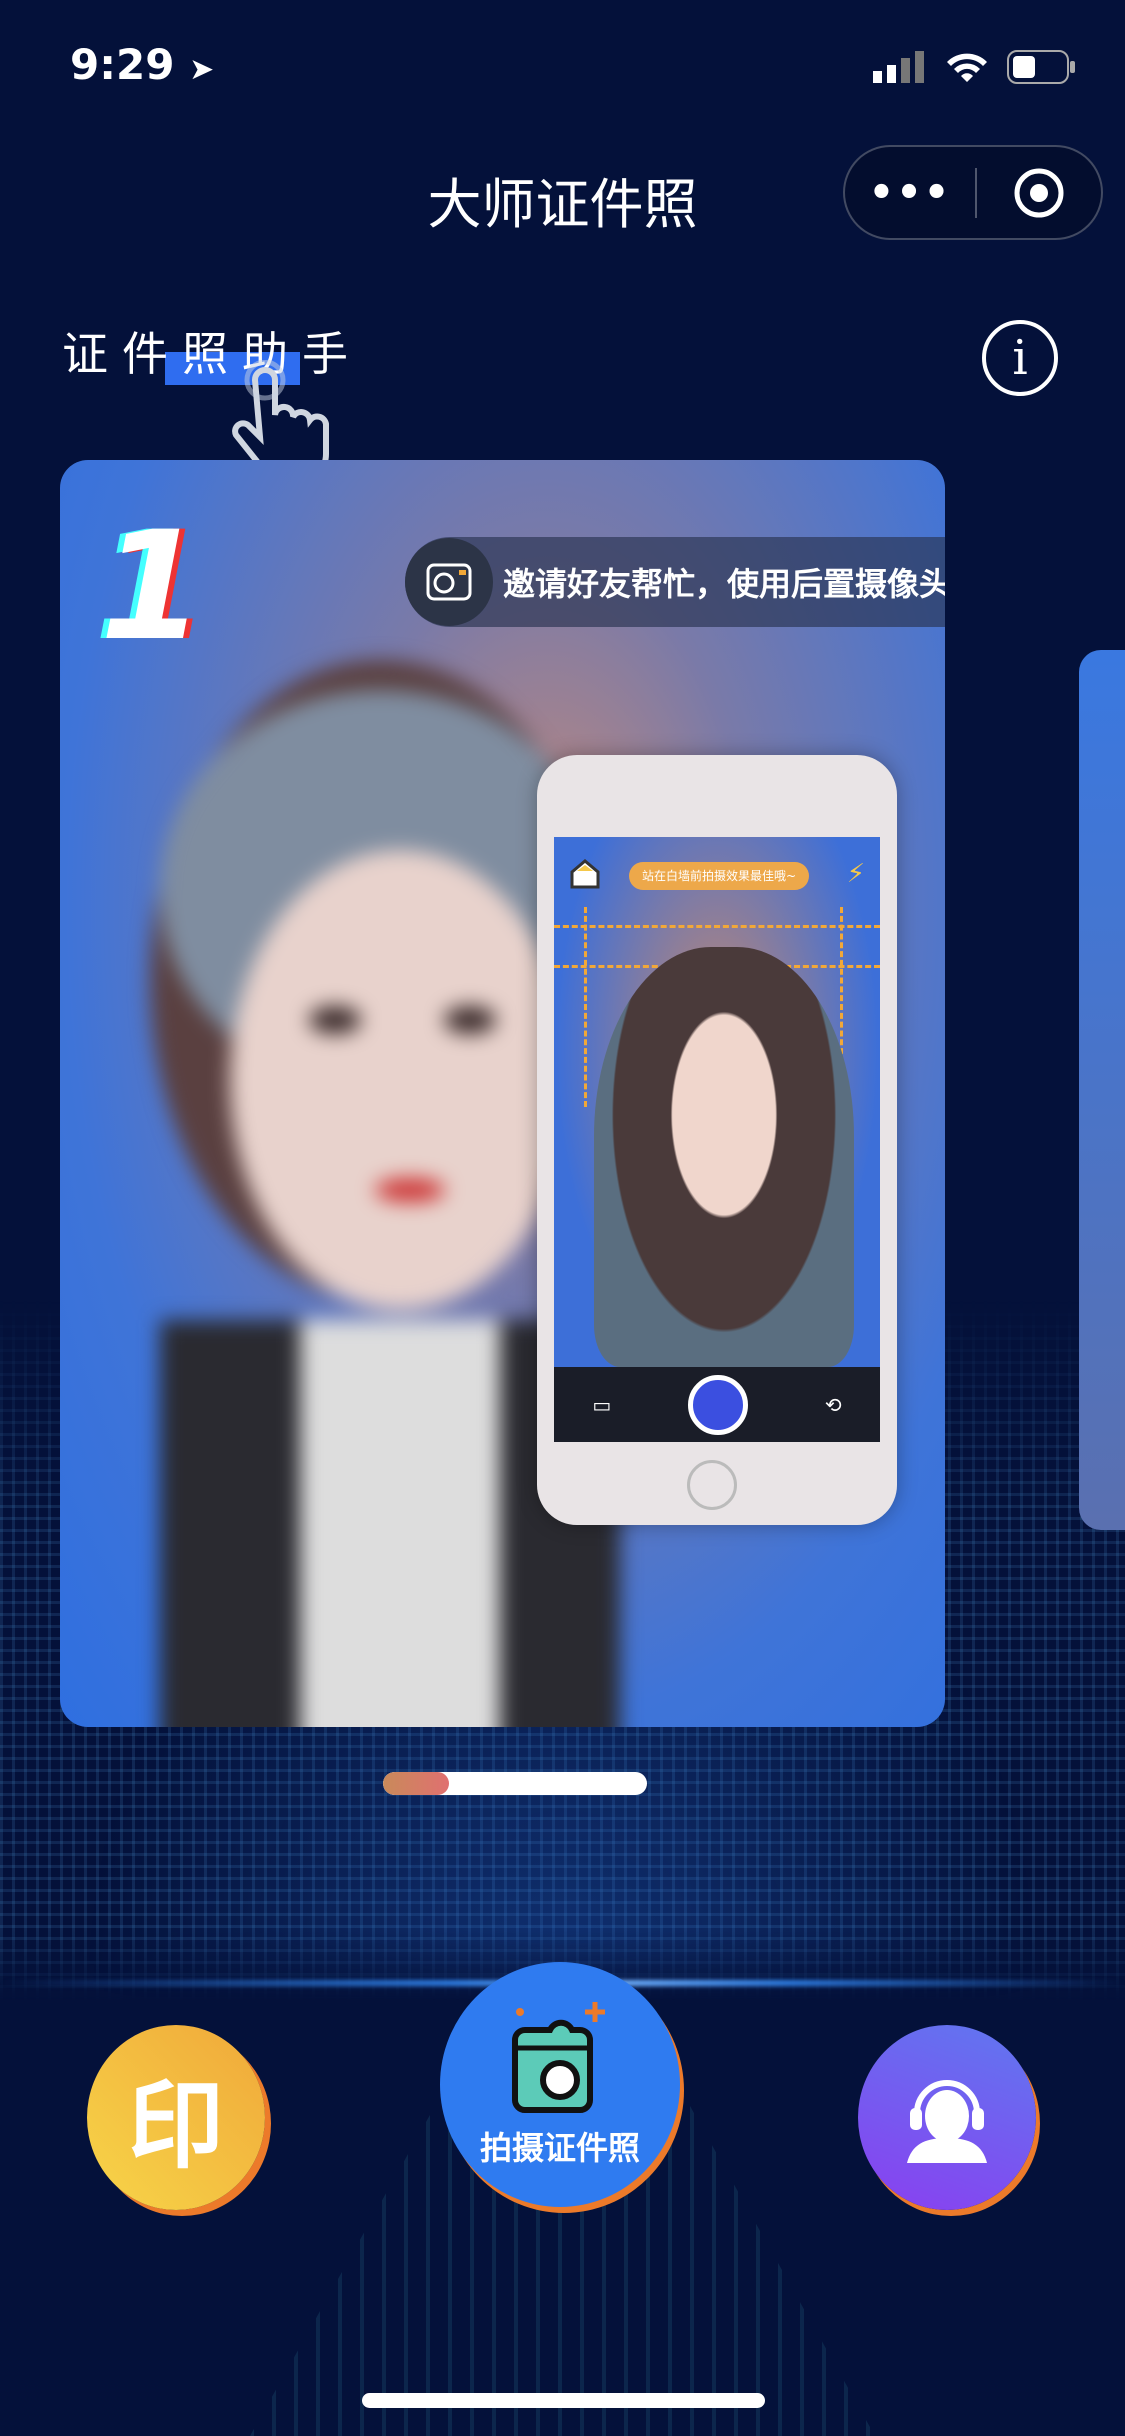 The width and height of the screenshot is (1125, 2436). Describe the element at coordinates (122, 64) in the screenshot. I see `time-text: 9:29` at that location.